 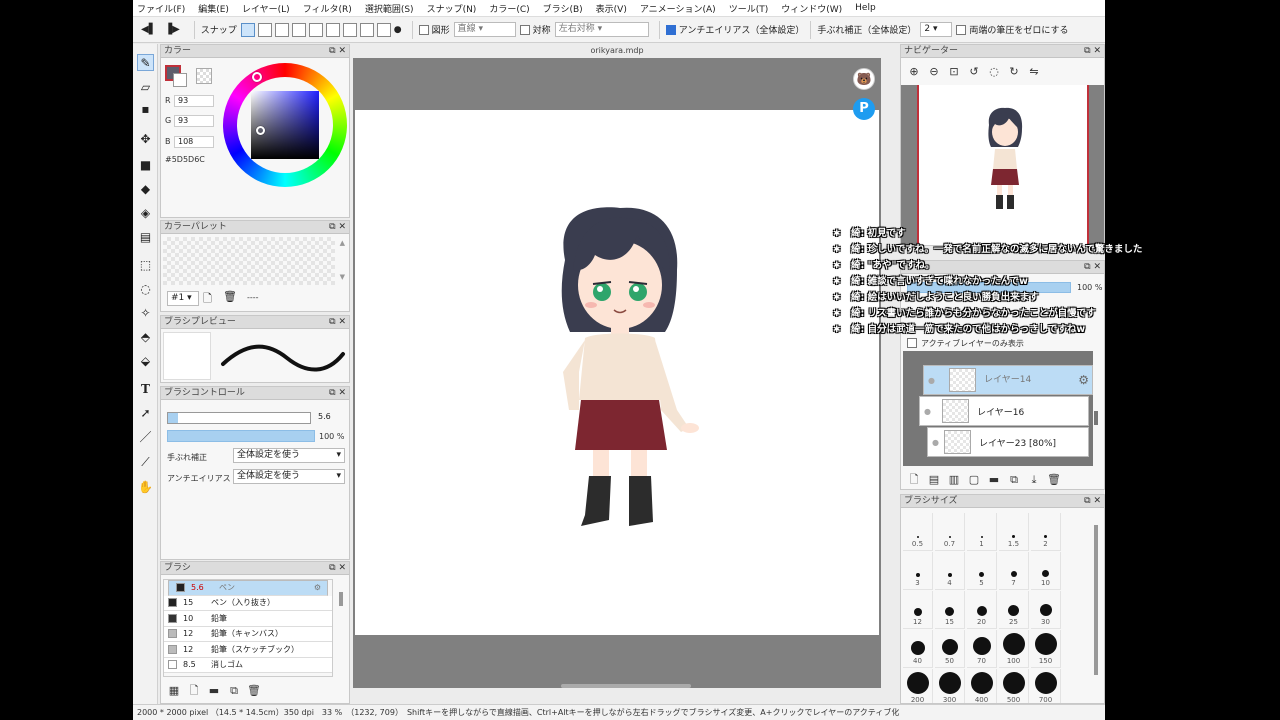 What do you see at coordinates (383, 29) in the screenshot?
I see `snap-grid2-icon` at bounding box center [383, 29].